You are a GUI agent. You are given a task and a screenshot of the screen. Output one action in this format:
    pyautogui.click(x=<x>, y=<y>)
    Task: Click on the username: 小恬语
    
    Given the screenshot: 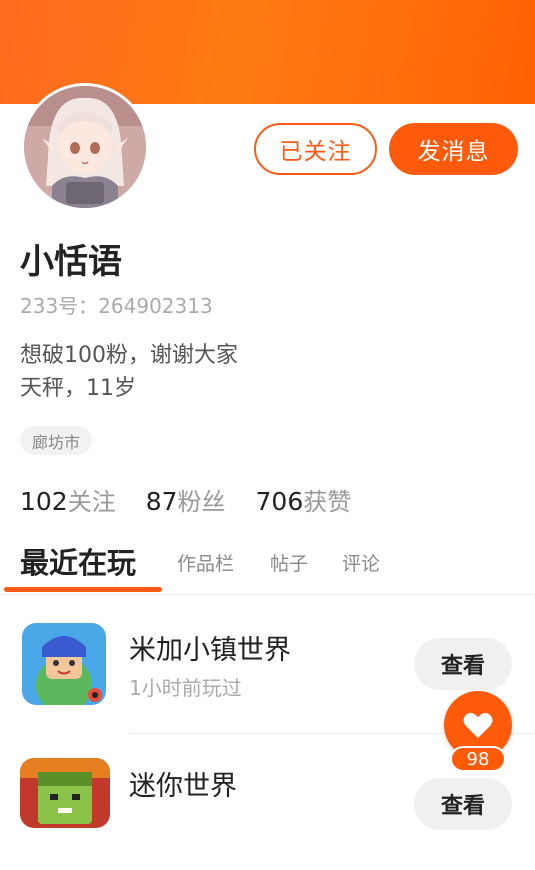 What is the action you would take?
    pyautogui.click(x=71, y=262)
    